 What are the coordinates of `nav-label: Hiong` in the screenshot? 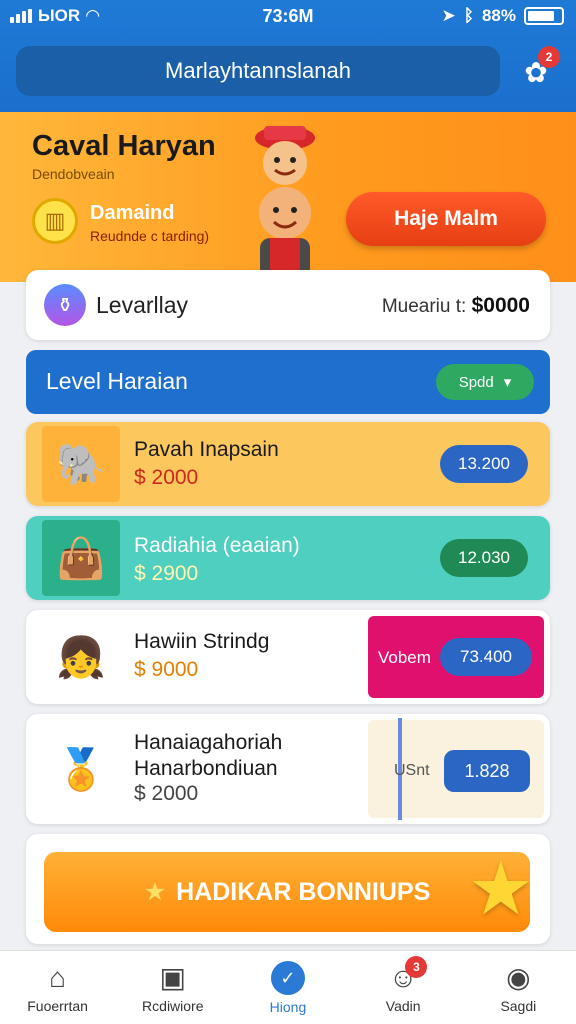 It's located at (288, 1007).